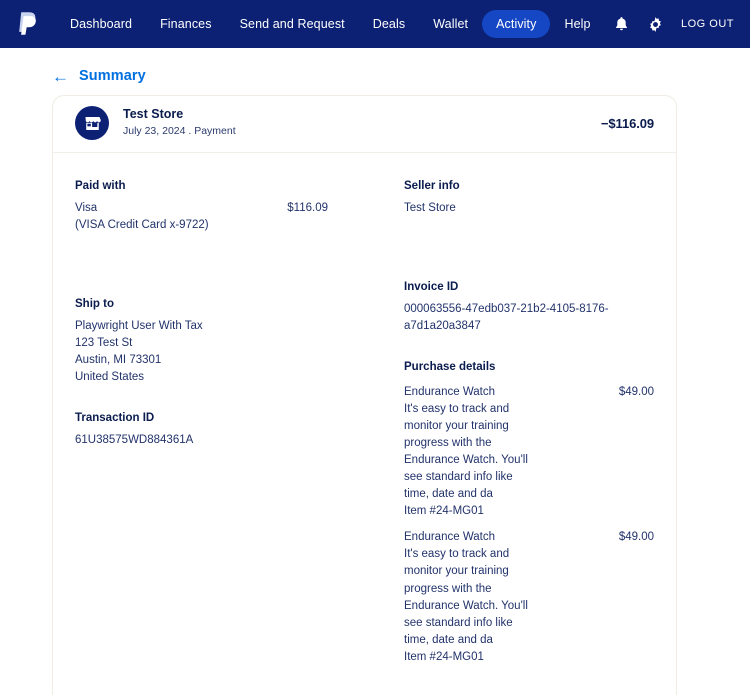  What do you see at coordinates (139, 326) in the screenshot?
I see `ship-to-line-1: Playwright User With Tax` at bounding box center [139, 326].